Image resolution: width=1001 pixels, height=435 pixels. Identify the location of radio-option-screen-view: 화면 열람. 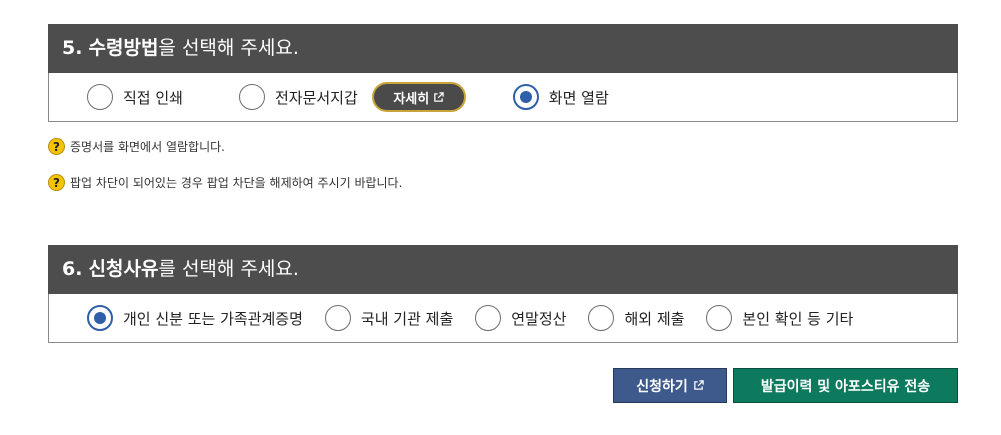
(560, 97).